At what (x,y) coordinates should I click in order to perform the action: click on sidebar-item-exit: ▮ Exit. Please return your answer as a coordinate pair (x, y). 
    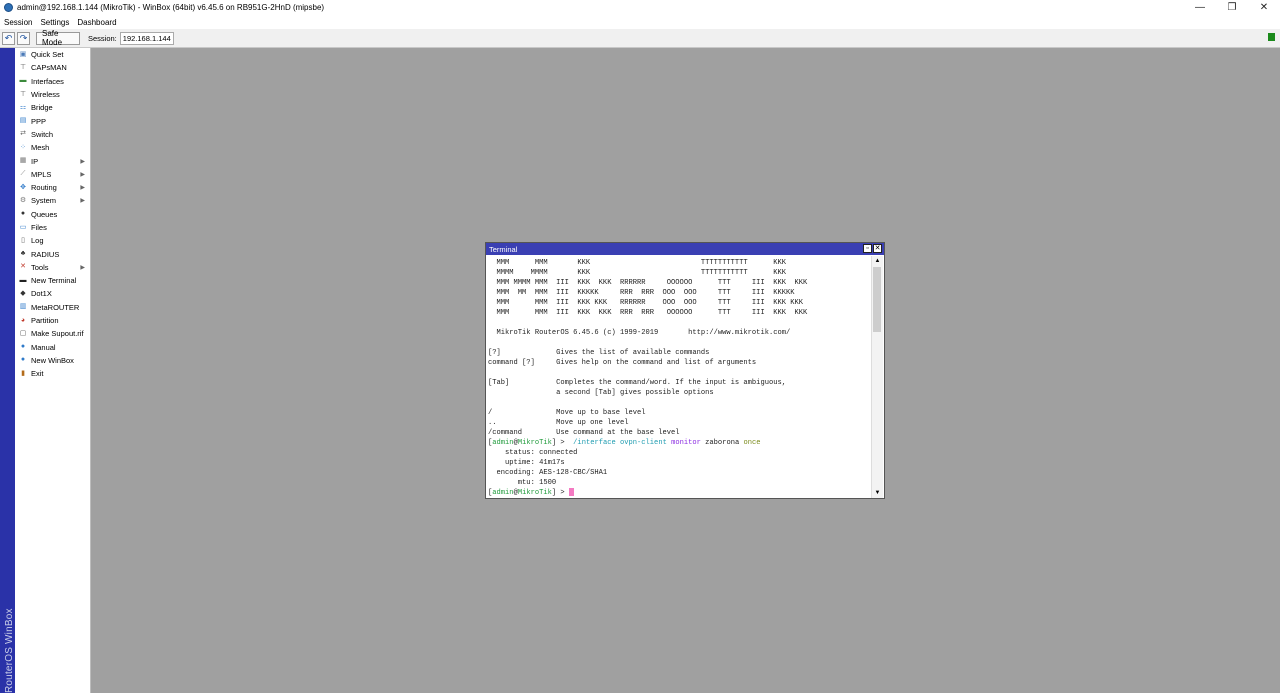
    Looking at the image, I should click on (52, 373).